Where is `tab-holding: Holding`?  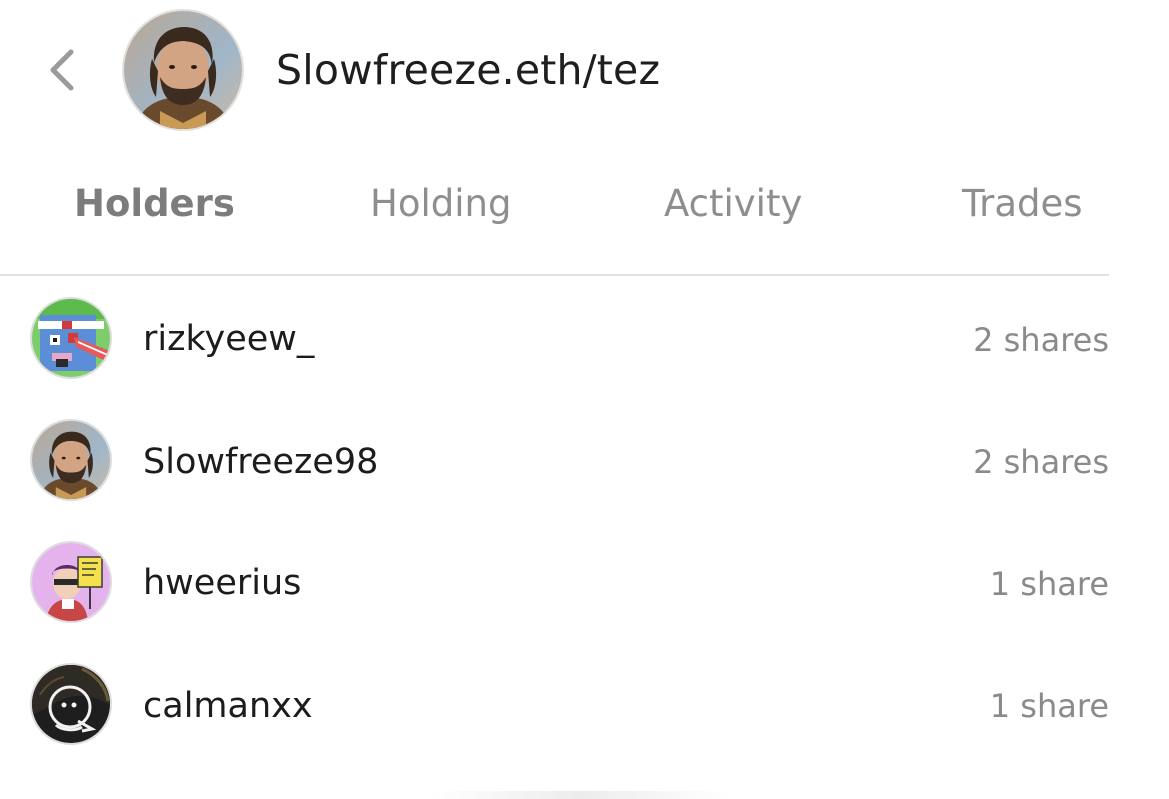 tab-holding: Holding is located at coordinates (440, 204).